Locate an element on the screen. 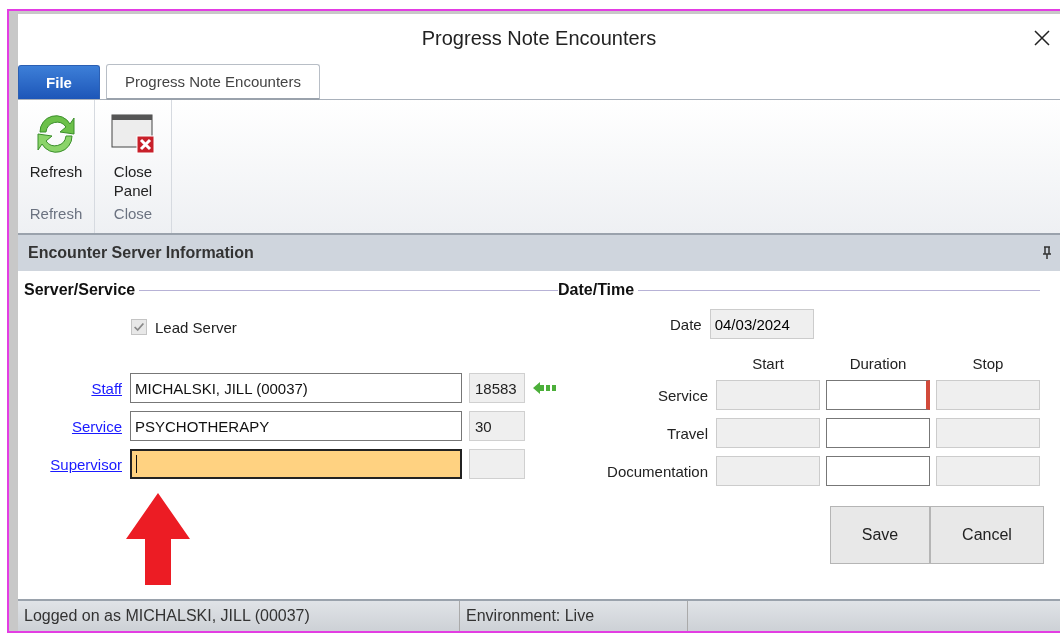 This screenshot has width=1060, height=637. arrow-icon is located at coordinates (545, 388).